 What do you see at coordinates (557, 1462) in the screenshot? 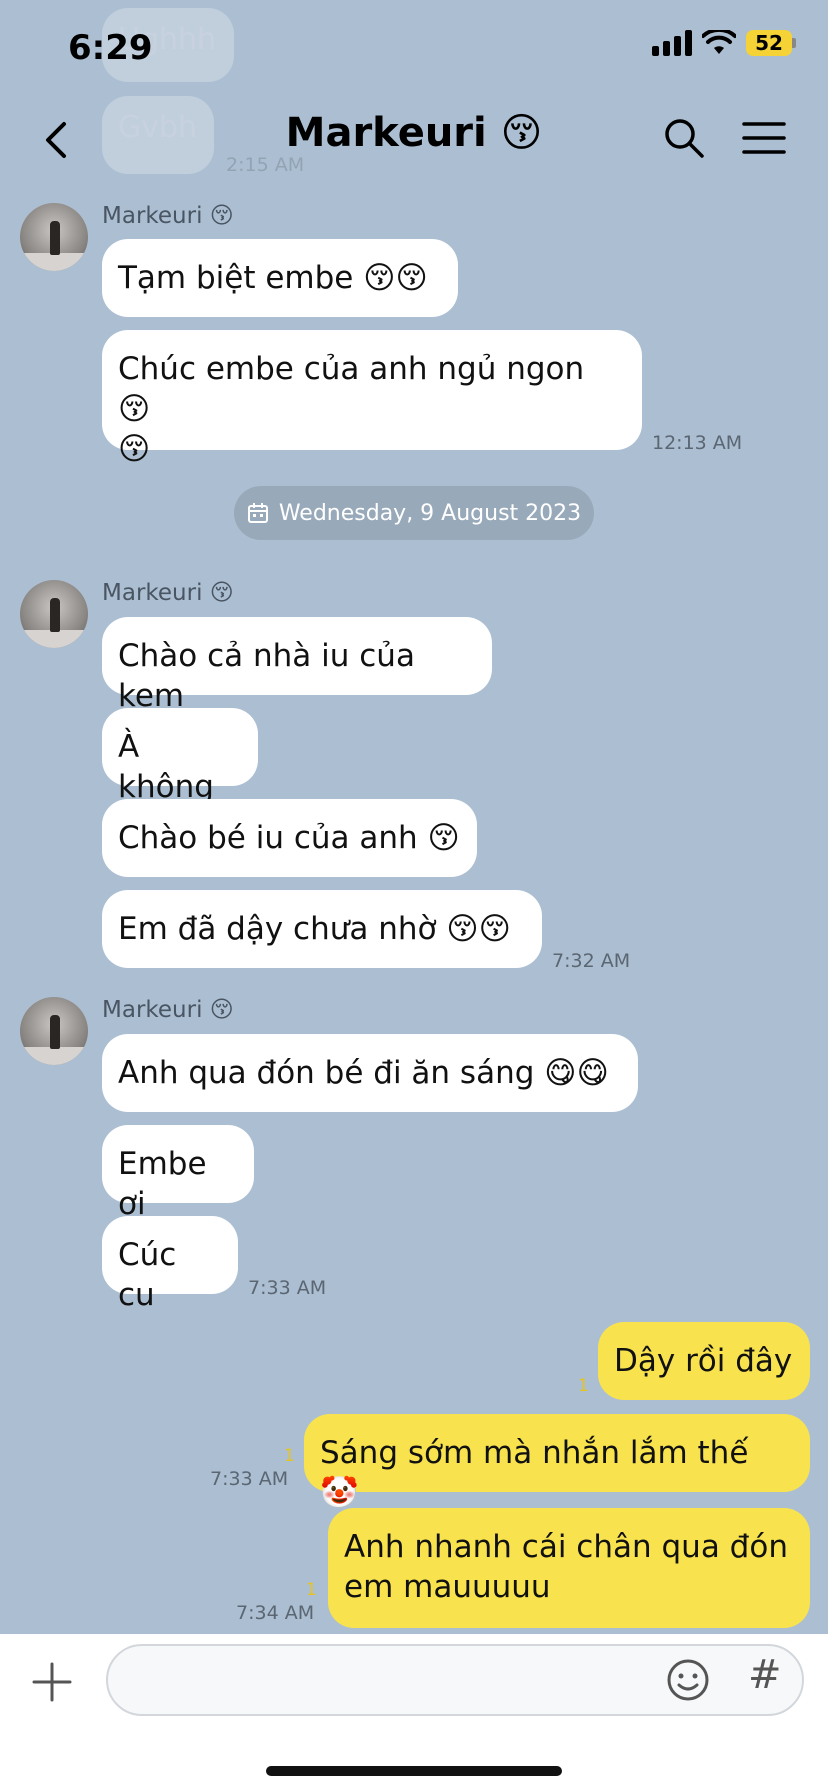
I see `my-message-bubble: Sáng sớm mà nhắn lắm thế 🤡` at bounding box center [557, 1462].